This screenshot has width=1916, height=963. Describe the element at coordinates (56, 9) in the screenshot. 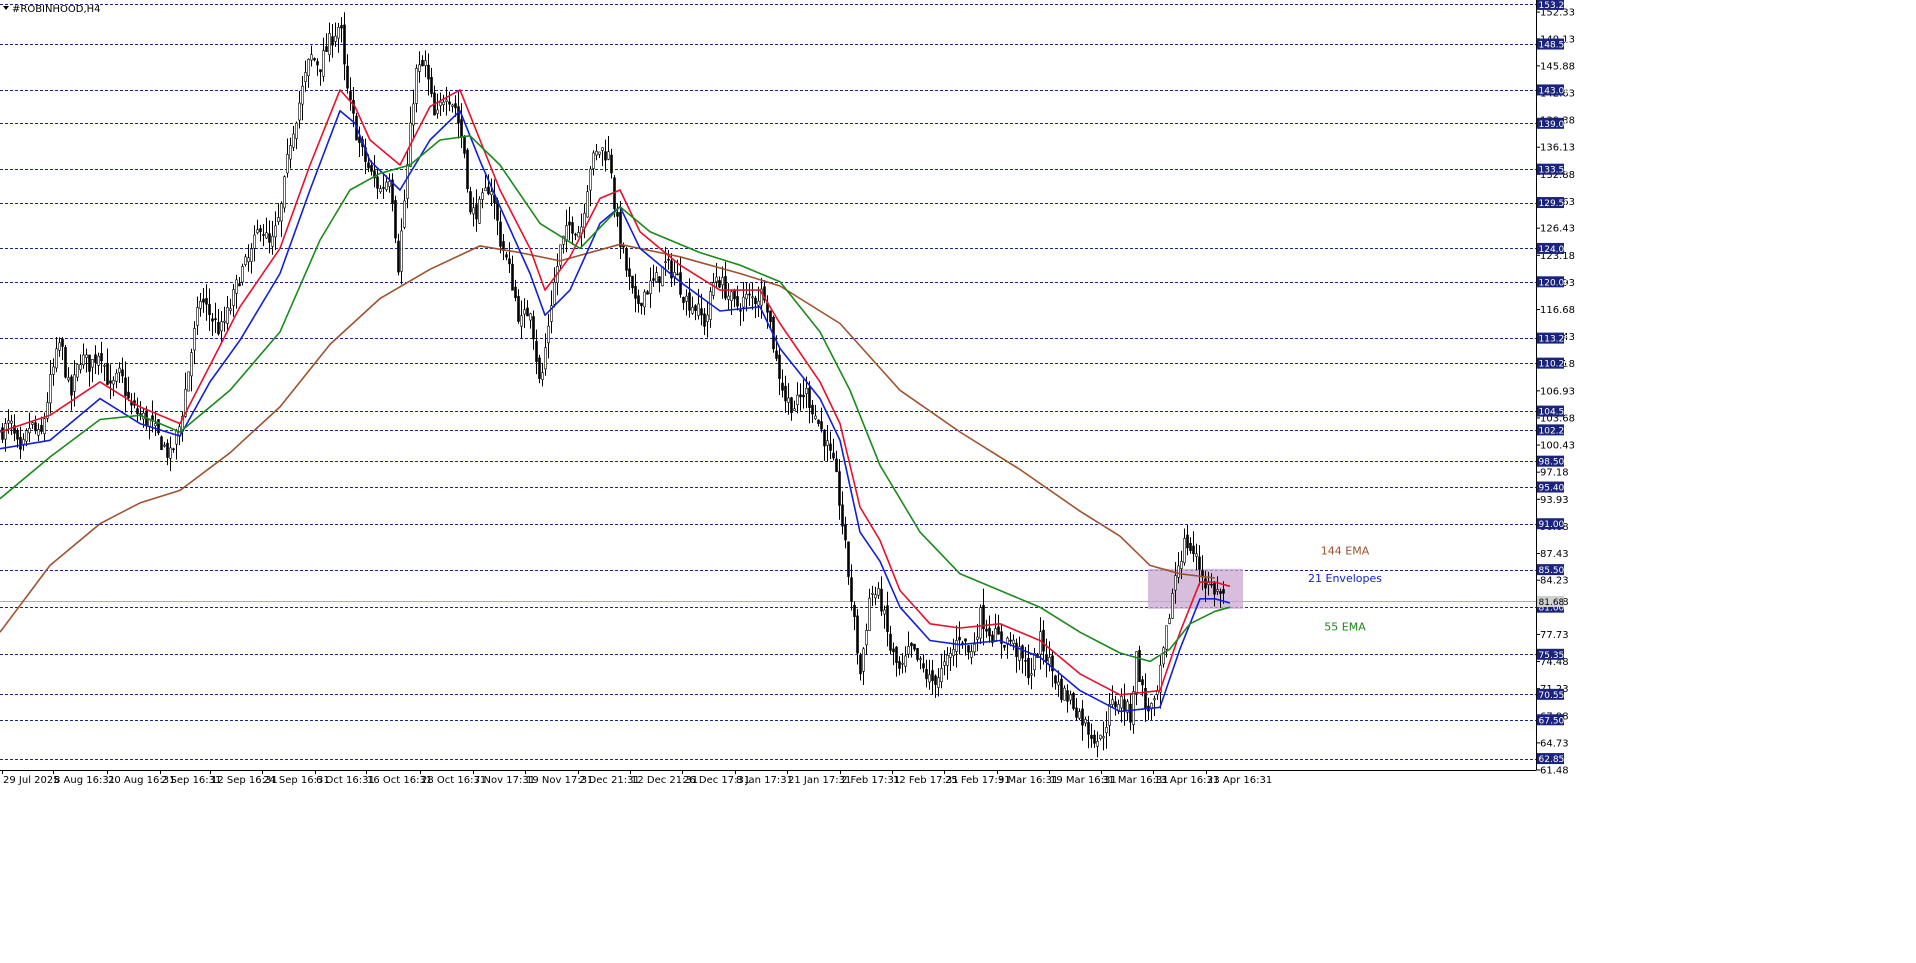

I see `symbol-title: #ROBINHOOD,H4` at that location.